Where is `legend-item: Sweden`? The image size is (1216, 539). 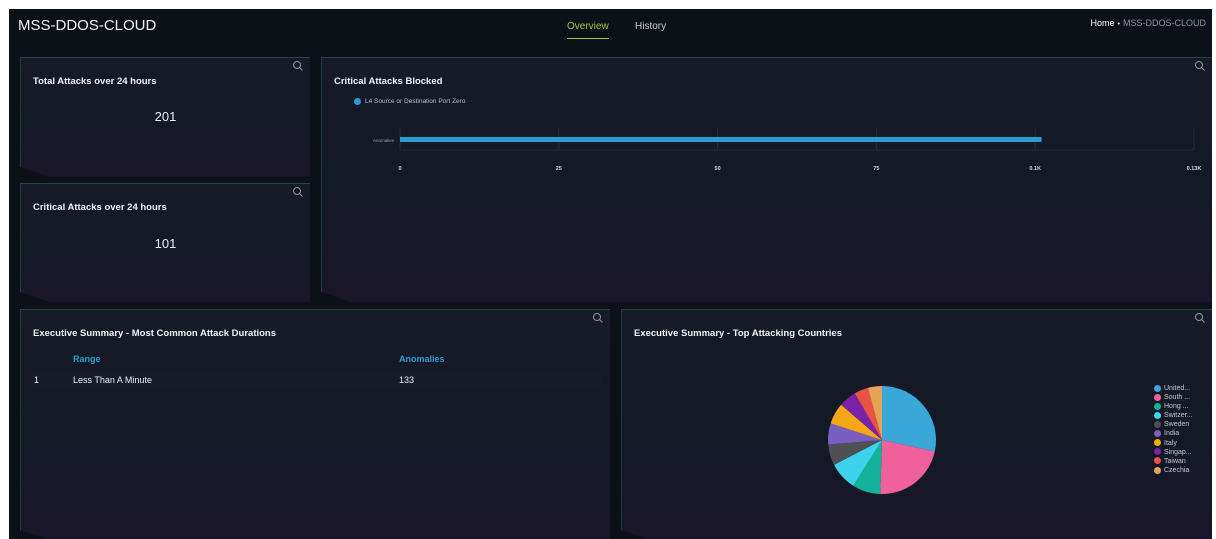 legend-item: Sweden is located at coordinates (1173, 424).